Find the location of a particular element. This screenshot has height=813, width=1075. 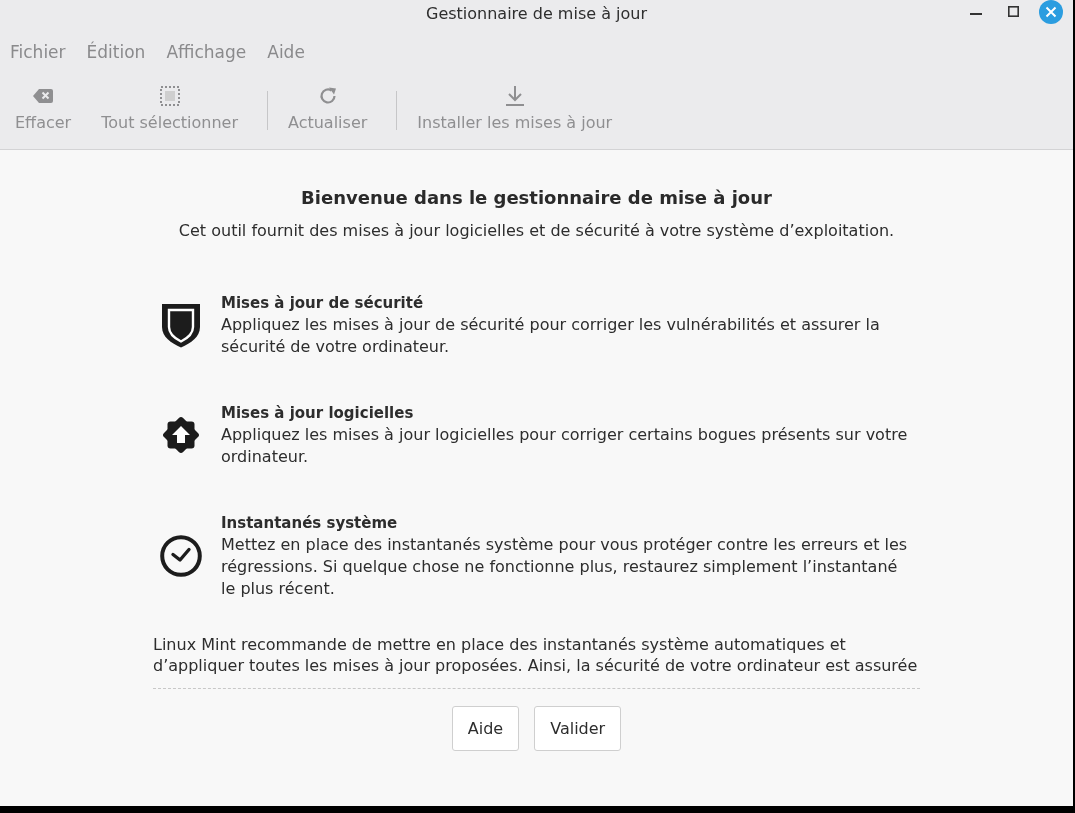

clear-icon is located at coordinates (43, 96).